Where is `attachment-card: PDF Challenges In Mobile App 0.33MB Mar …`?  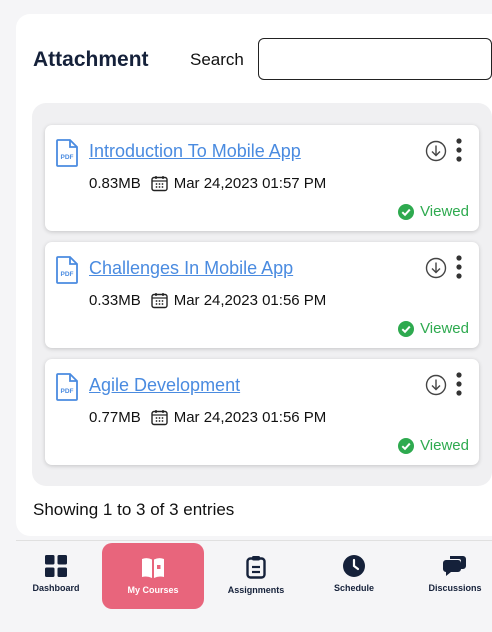 attachment-card: PDF Challenges In Mobile App 0.33MB Mar … is located at coordinates (262, 295).